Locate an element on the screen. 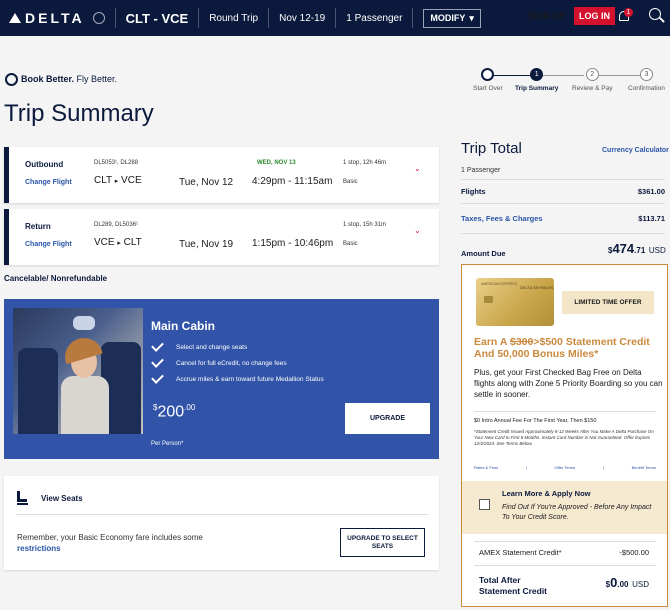 Image resolution: width=670 pixels, height=610 pixels. flight-times: 1:15pm - 10:46pm is located at coordinates (293, 243).